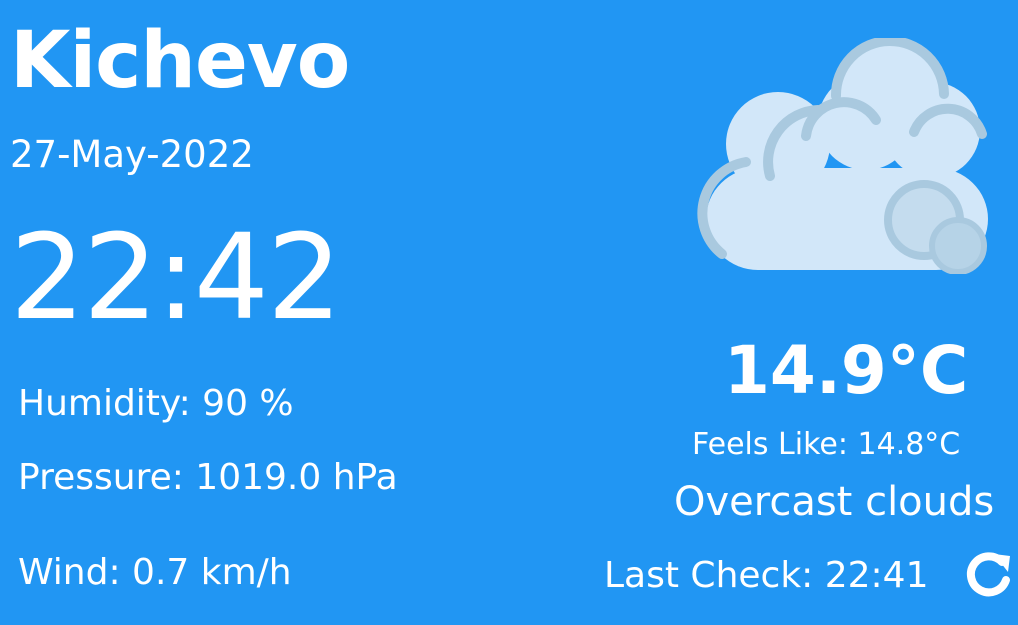 This screenshot has width=1018, height=625. Describe the element at coordinates (208, 477) in the screenshot. I see `pressure-value: Pressure: 1019.0 hPa` at that location.